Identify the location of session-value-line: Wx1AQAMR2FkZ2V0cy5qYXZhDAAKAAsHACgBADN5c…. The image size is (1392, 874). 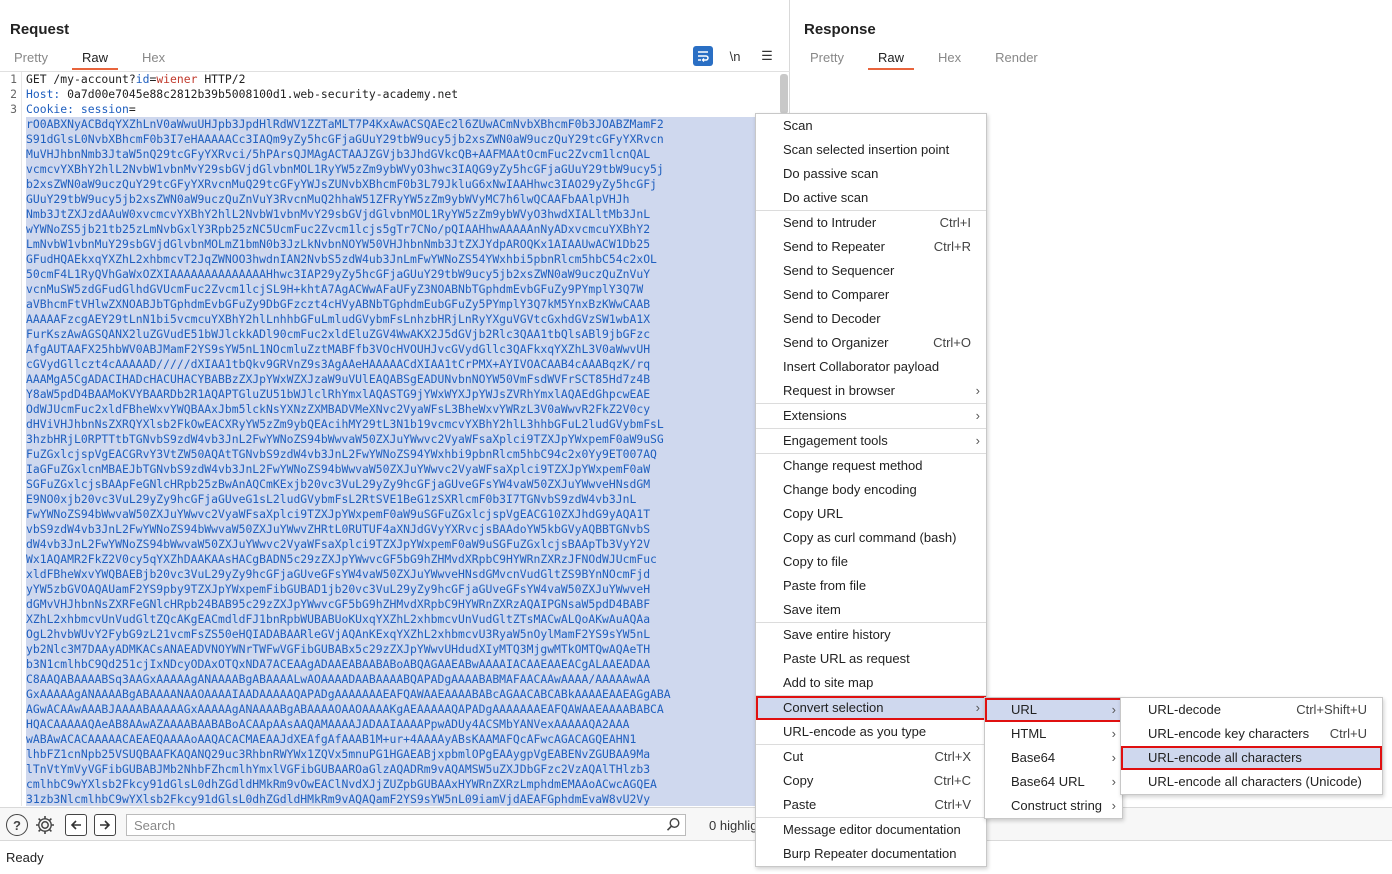
(402, 559).